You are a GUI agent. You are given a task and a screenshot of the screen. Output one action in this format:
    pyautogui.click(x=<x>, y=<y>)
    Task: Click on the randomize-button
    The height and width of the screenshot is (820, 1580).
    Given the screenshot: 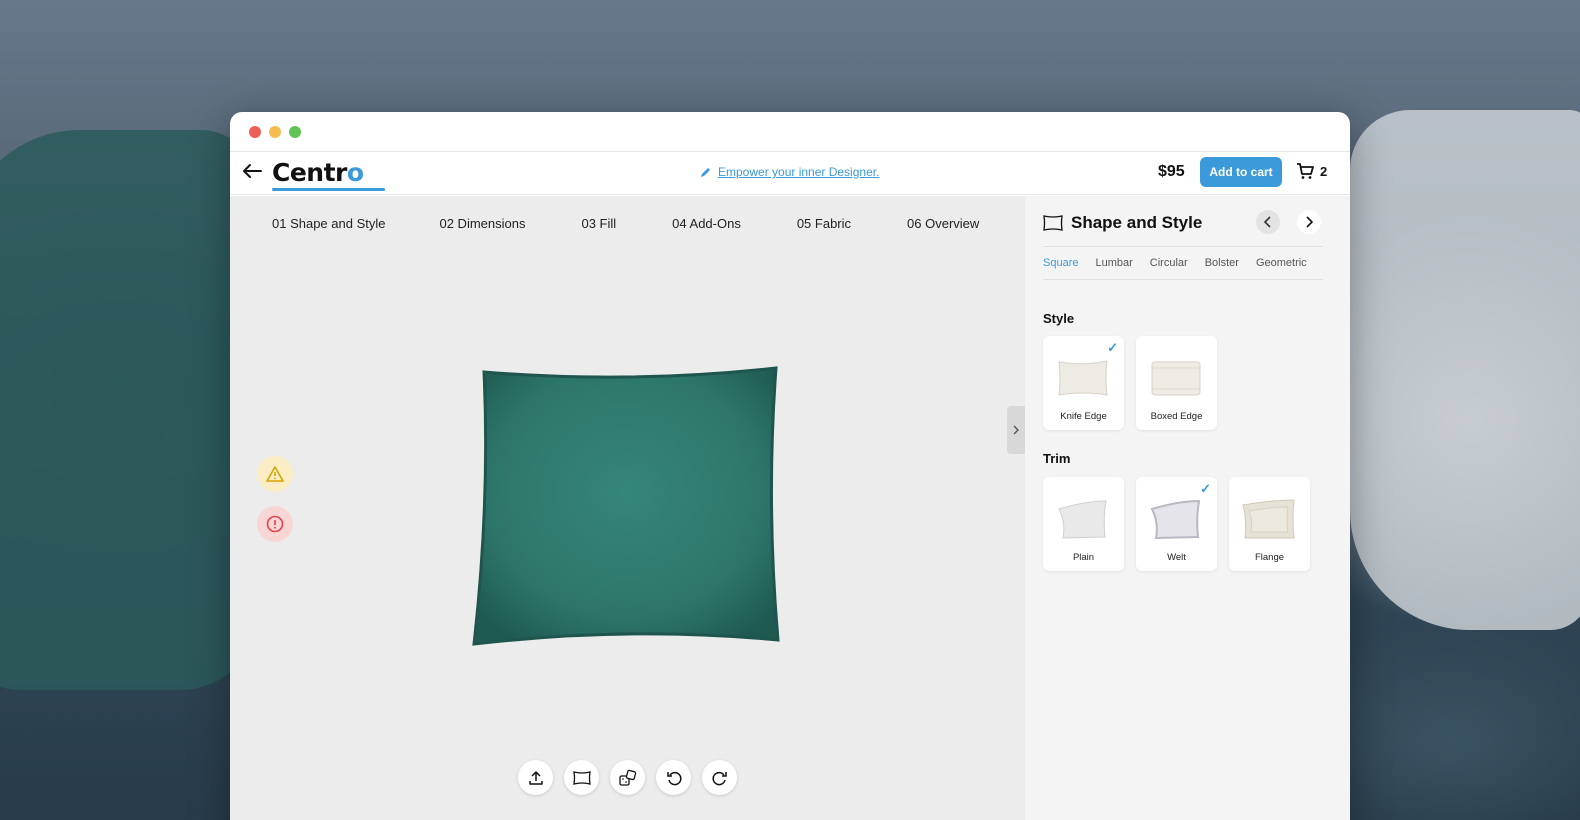 What is the action you would take?
    pyautogui.click(x=627, y=777)
    